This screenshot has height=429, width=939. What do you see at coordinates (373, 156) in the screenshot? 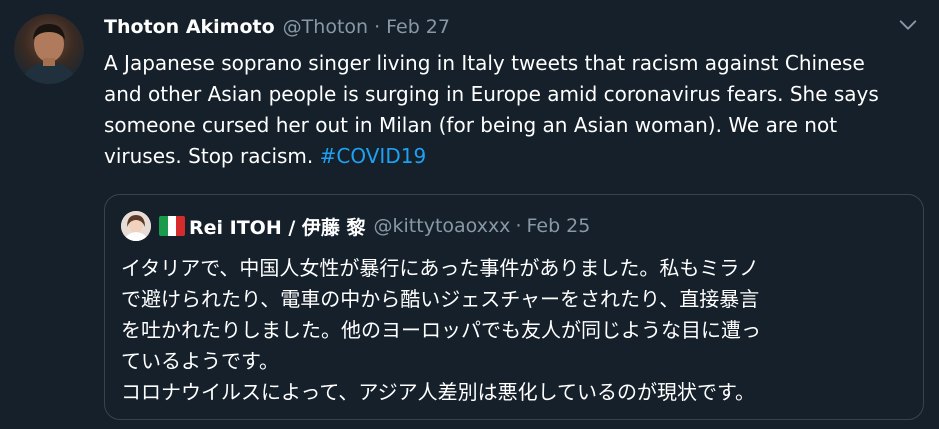
I see `hashtag-link: #COVID19` at bounding box center [373, 156].